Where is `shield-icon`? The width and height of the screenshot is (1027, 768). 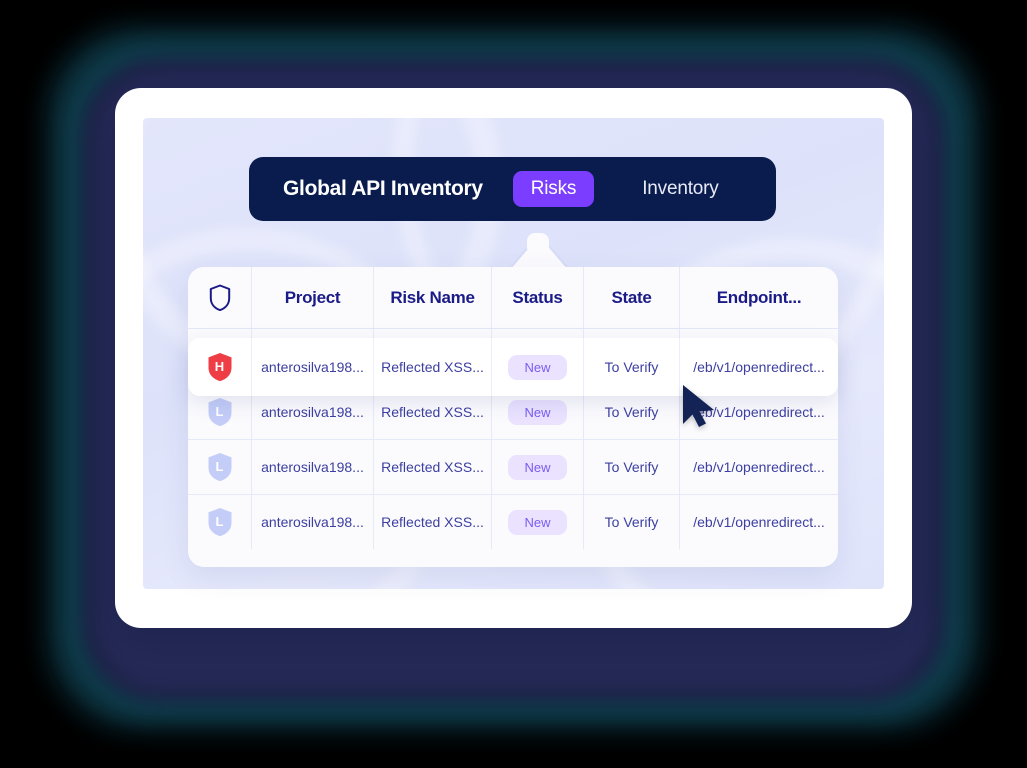
shield-icon is located at coordinates (219, 297).